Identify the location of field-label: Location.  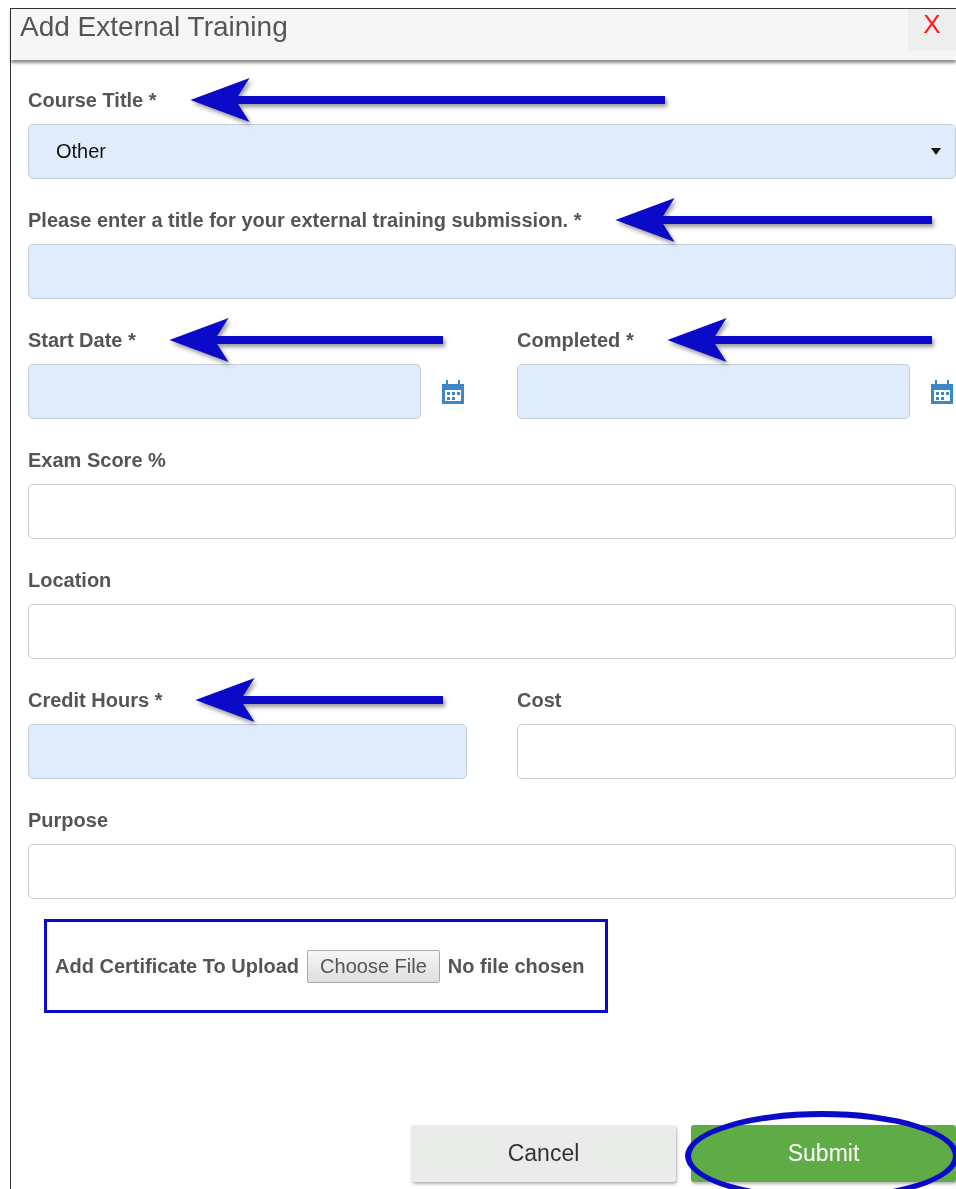
(70, 580).